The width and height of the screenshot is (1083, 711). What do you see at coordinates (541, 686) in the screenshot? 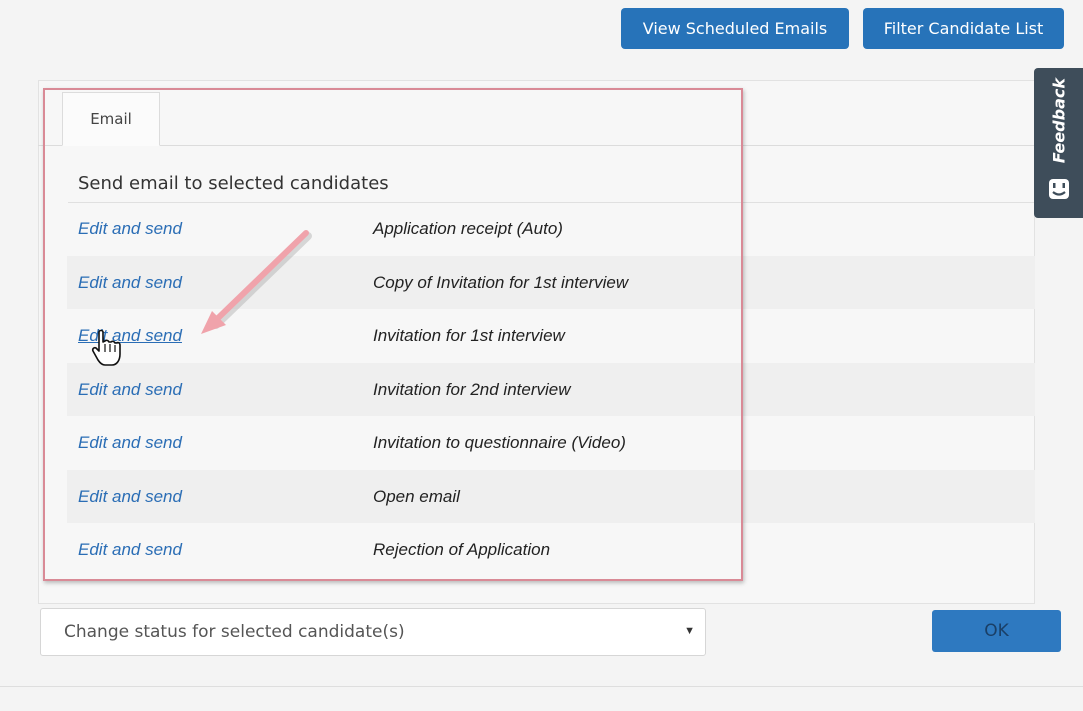
I see `footer-divider` at bounding box center [541, 686].